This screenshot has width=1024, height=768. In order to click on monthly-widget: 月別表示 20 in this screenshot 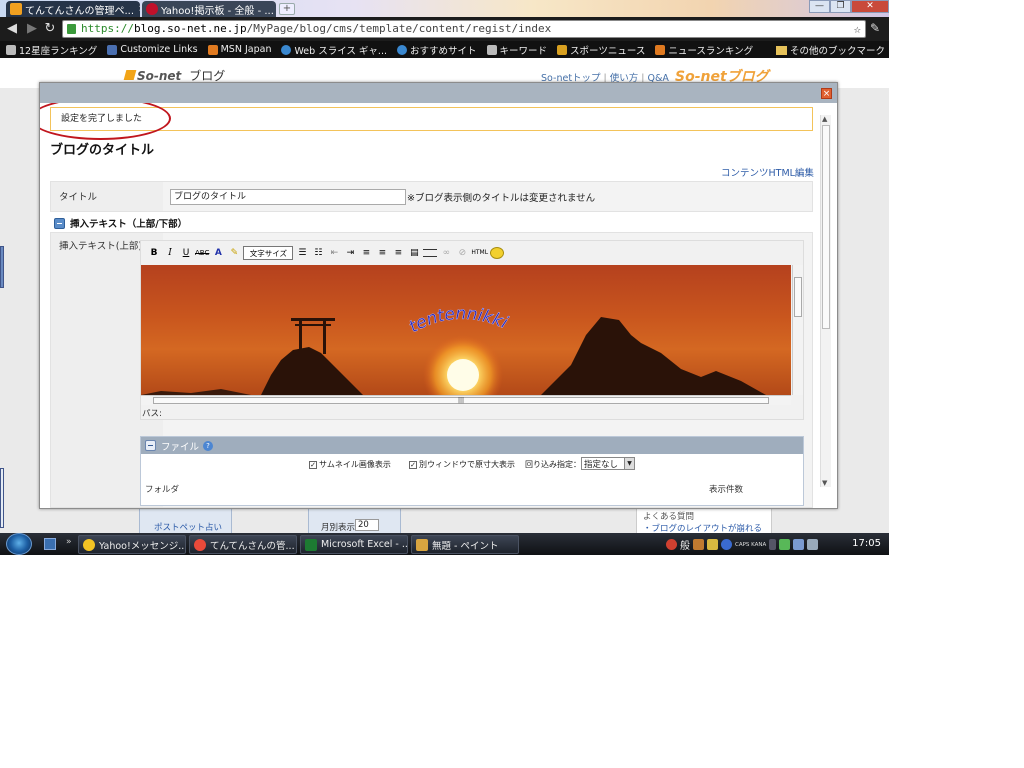, I will do `click(354, 521)`.